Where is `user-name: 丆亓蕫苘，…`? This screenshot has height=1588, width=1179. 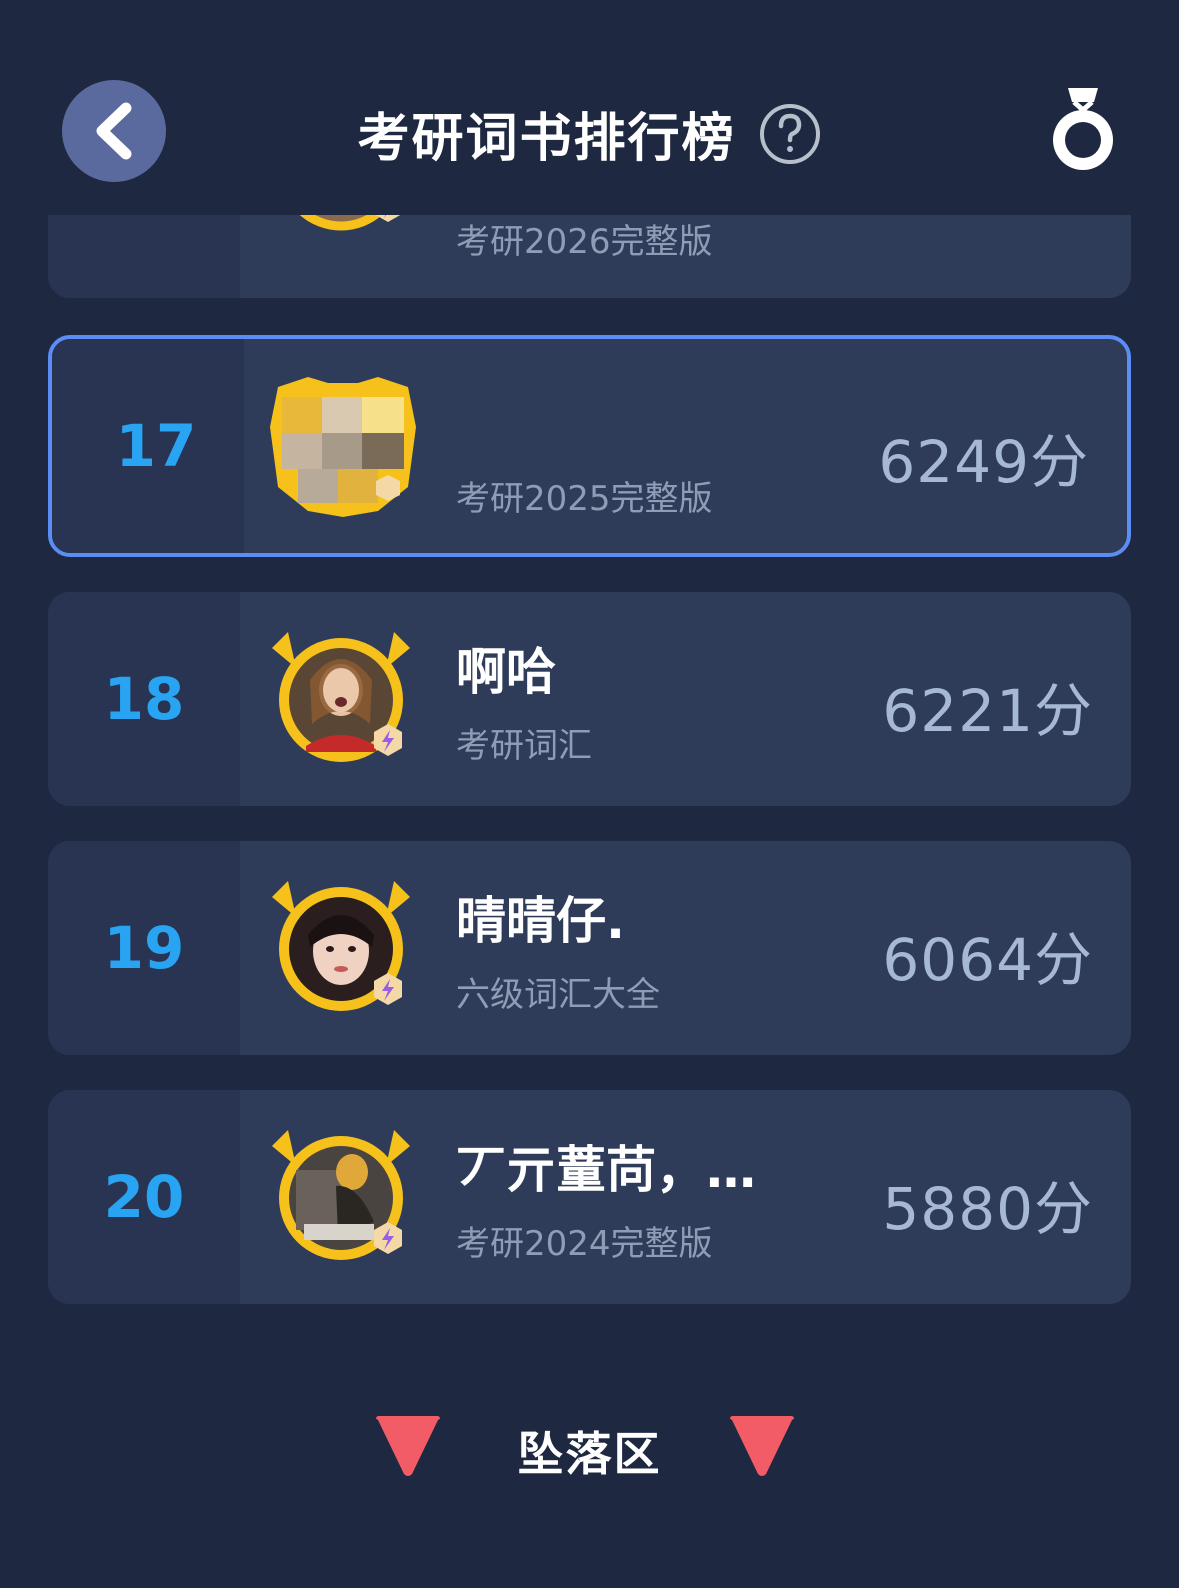 user-name: 丆亓蕫苘，… is located at coordinates (606, 1170).